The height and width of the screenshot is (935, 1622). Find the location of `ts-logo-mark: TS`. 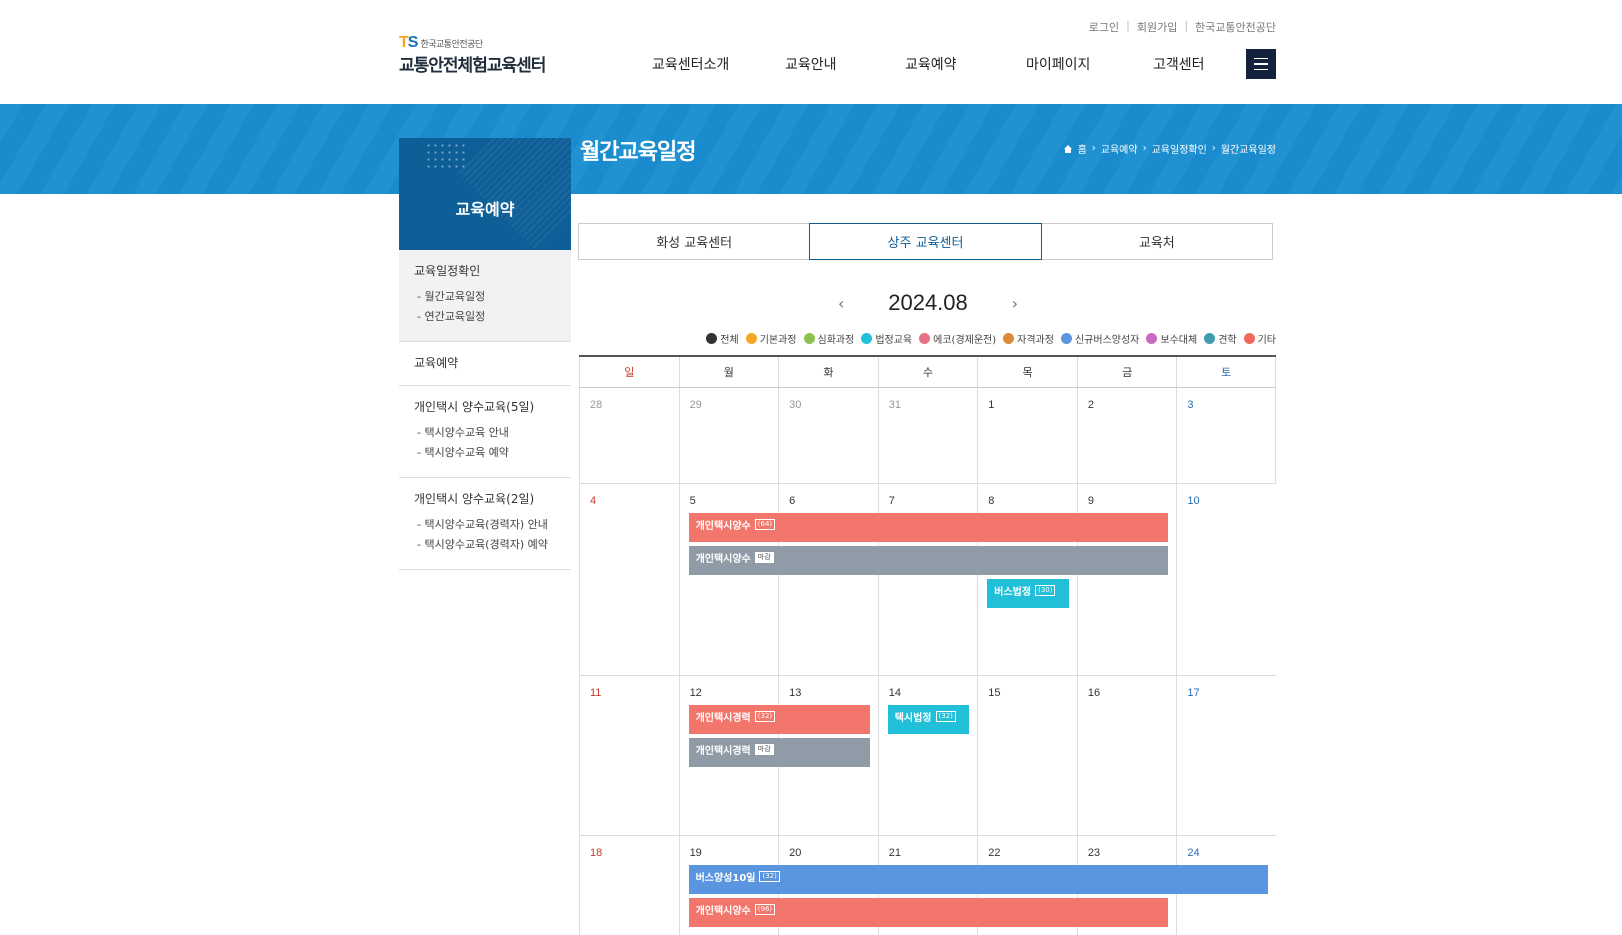

ts-logo-mark: TS is located at coordinates (408, 42).